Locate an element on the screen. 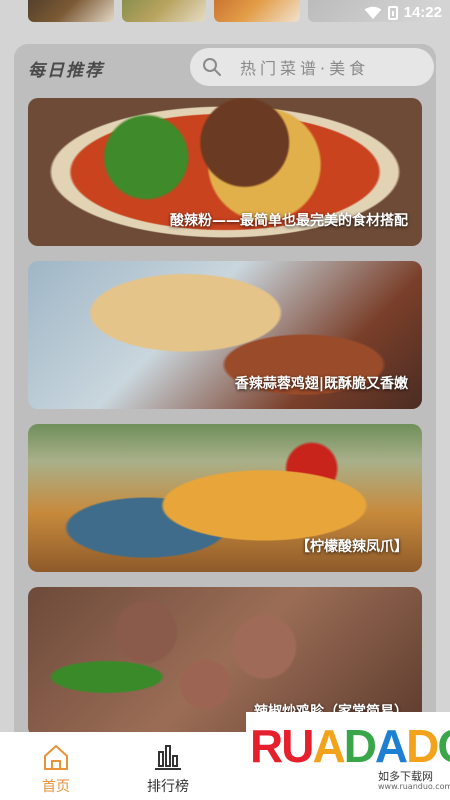 Image resolution: width=450 pixels, height=800 pixels. watermark-url: www.ruanduo.com is located at coordinates (414, 786).